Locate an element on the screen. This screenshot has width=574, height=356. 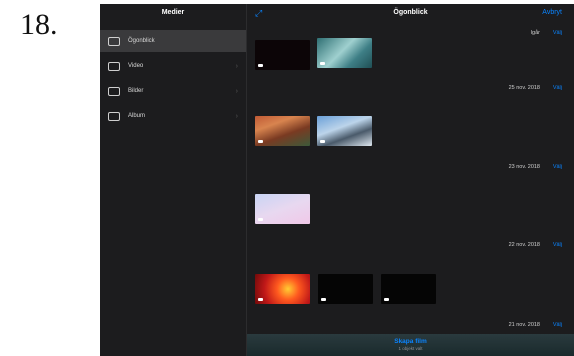
create-movie-subtitle: 1 objekt valt is located at coordinates (410, 348).